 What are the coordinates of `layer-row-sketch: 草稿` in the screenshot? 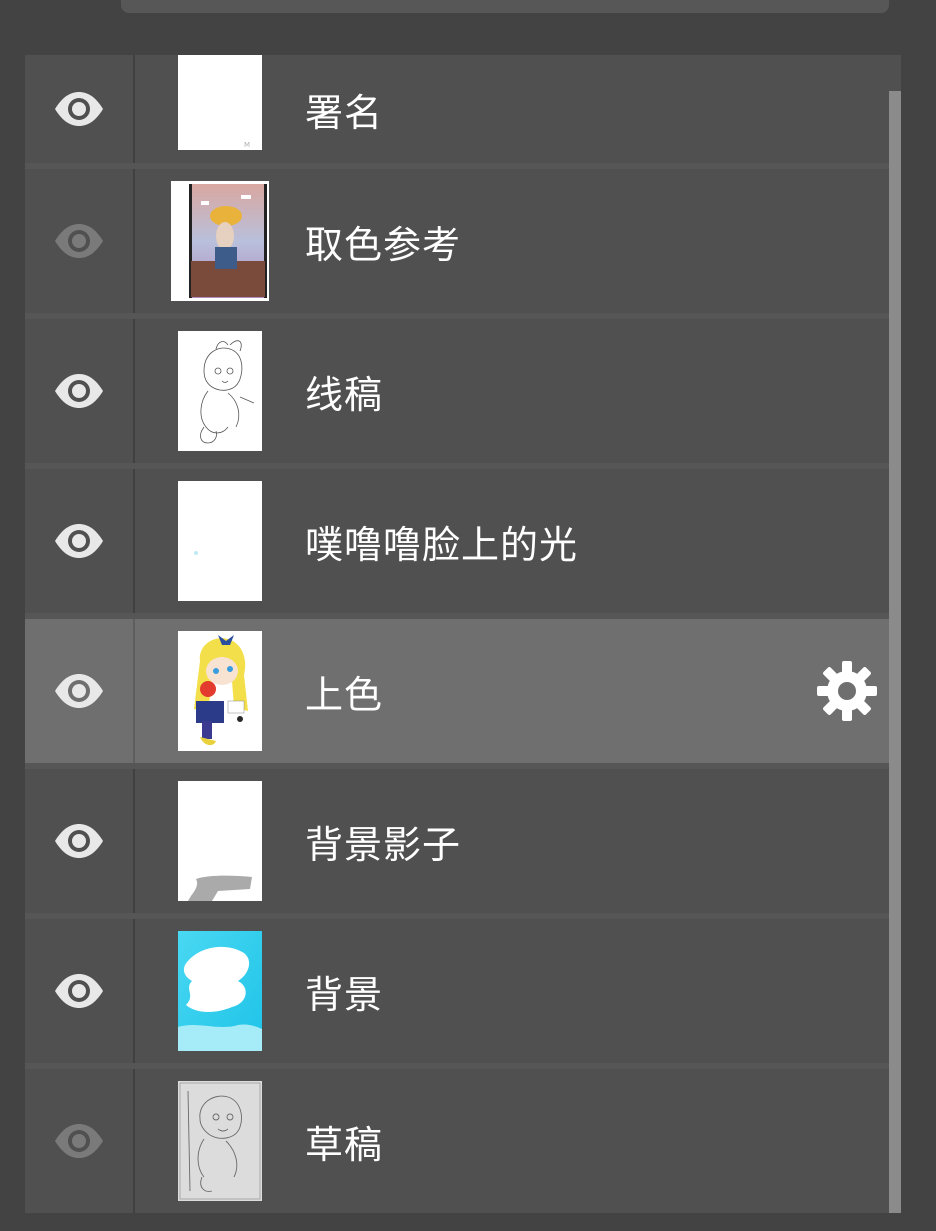 It's located at (463, 1141).